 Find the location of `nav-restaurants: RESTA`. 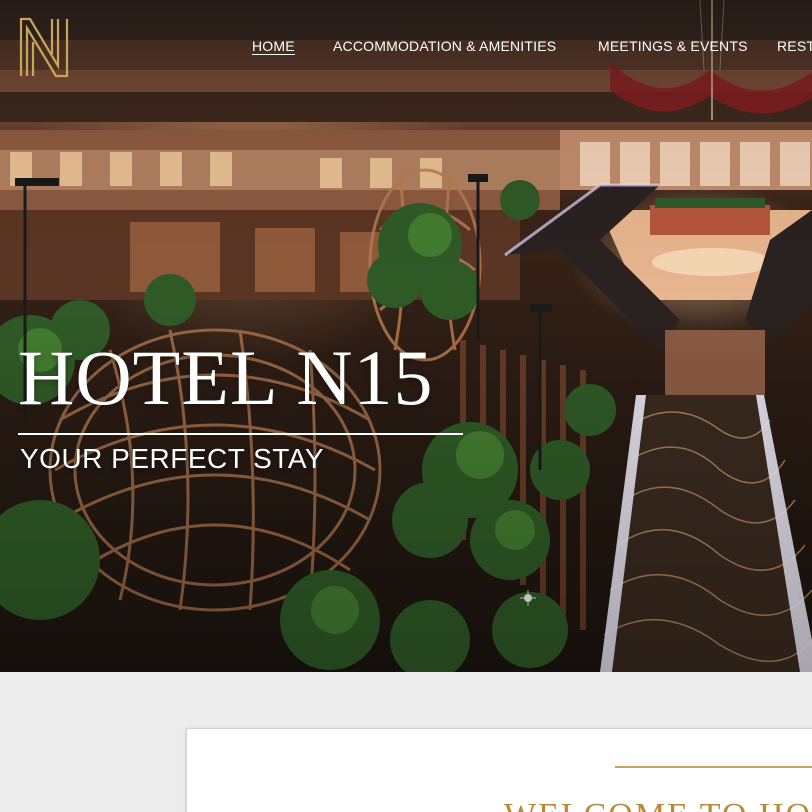

nav-restaurants: RESTA is located at coordinates (794, 46).